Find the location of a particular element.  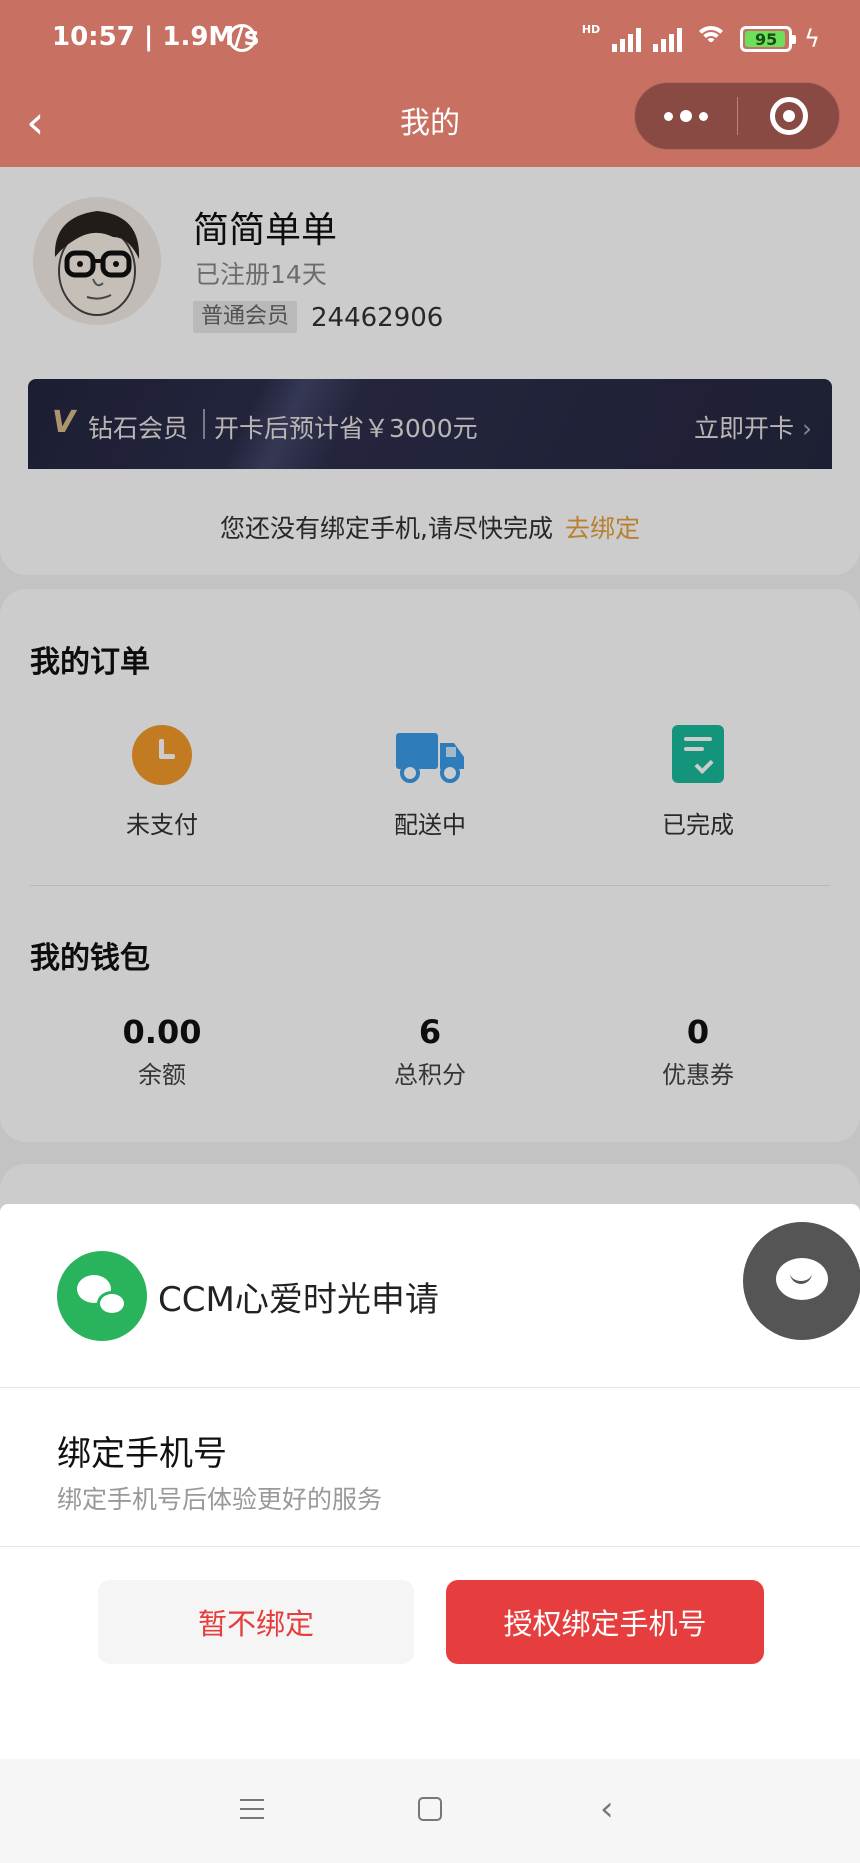

close-miniprogram-button is located at coordinates (788, 116).